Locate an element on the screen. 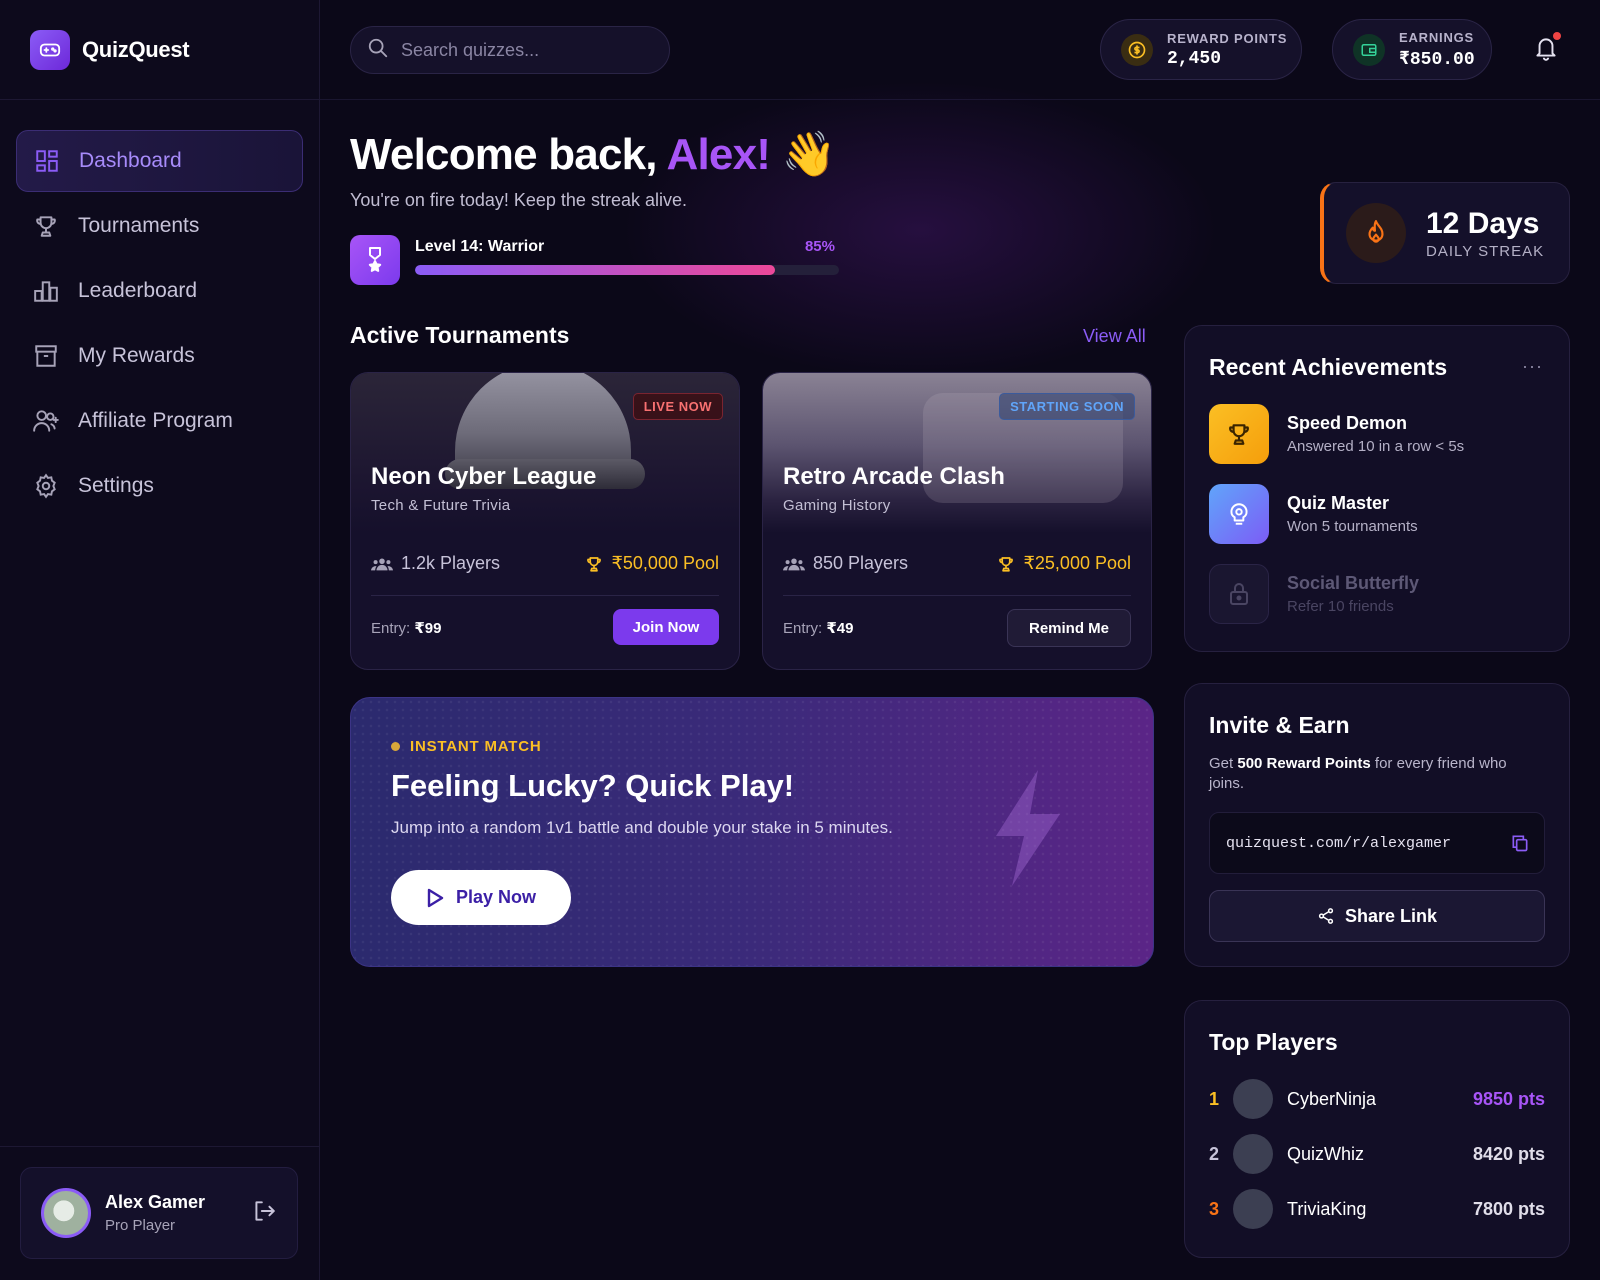 This screenshot has width=1600, height=1280. achievement-item: Quiz Master Won 5 tournaments is located at coordinates (1379, 514).